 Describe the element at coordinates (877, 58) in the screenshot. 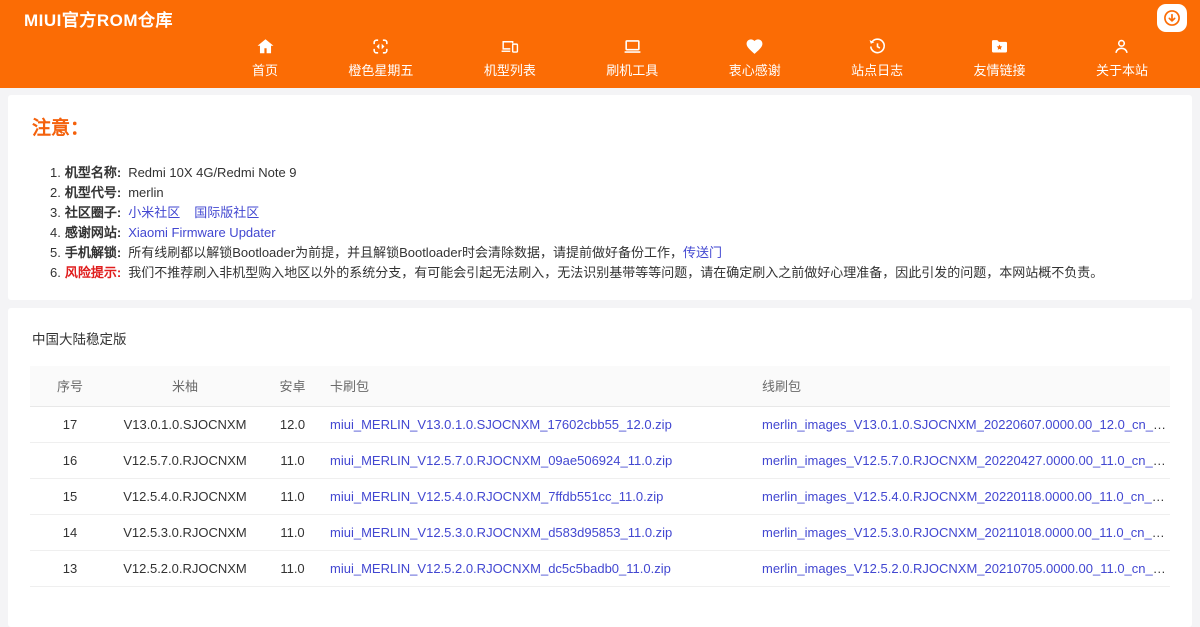

I see `nav-item-site-log: 站点日志` at that location.